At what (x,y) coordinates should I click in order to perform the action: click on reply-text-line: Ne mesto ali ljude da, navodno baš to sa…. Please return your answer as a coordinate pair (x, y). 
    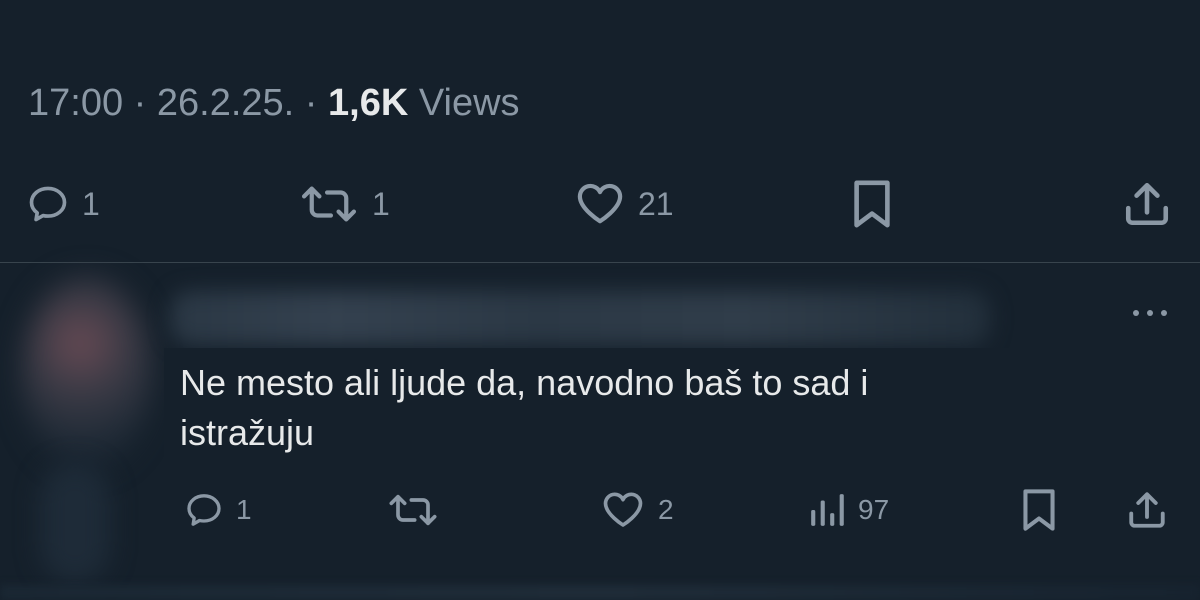
    Looking at the image, I should click on (524, 382).